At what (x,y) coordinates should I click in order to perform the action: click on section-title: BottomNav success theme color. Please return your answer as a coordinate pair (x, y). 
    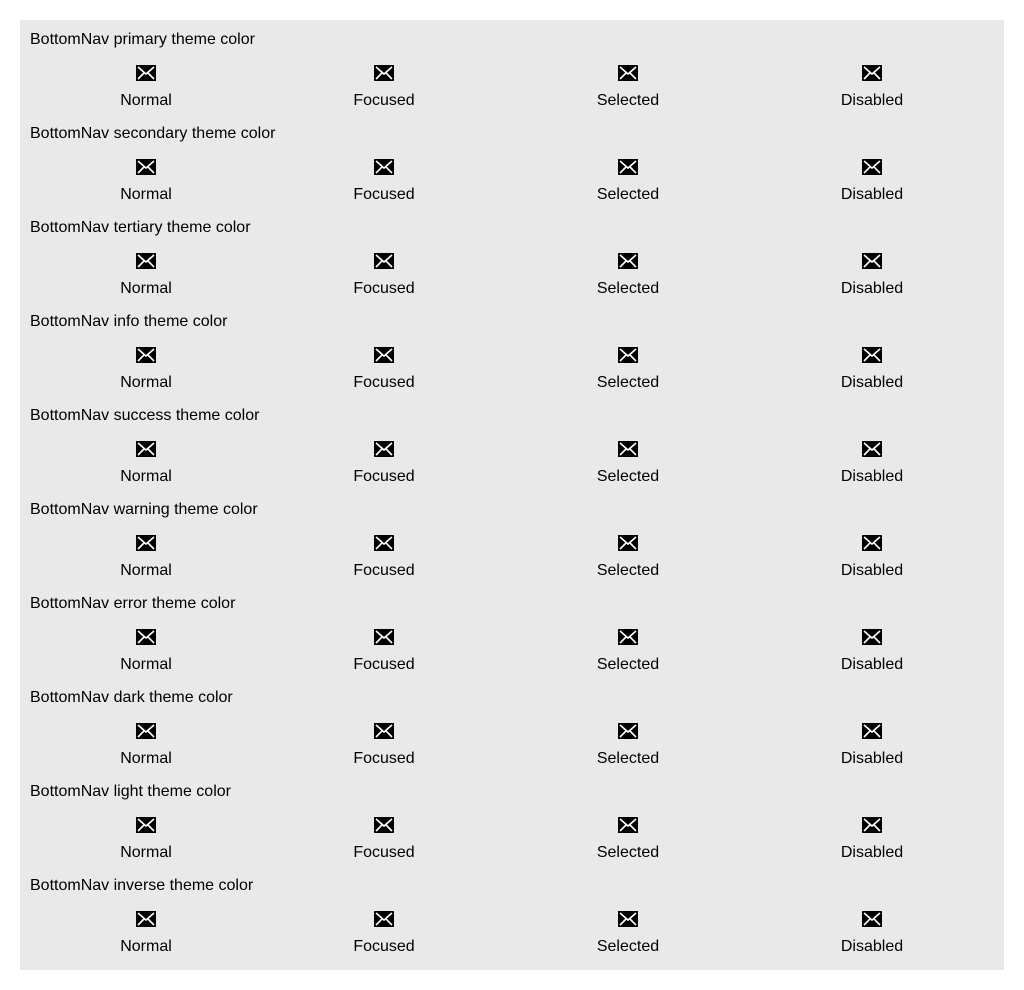
    Looking at the image, I should click on (145, 415).